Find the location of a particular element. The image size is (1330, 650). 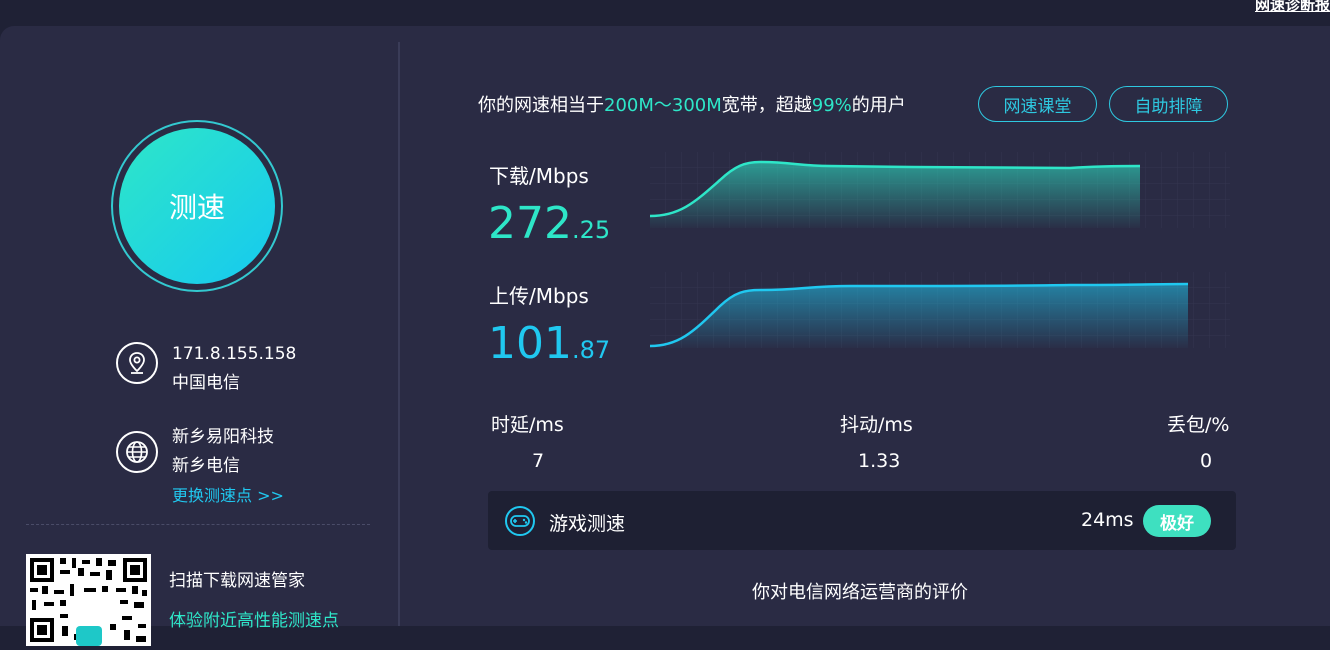

diagnosis-report-link: 网速诊断报 is located at coordinates (1292, 7).